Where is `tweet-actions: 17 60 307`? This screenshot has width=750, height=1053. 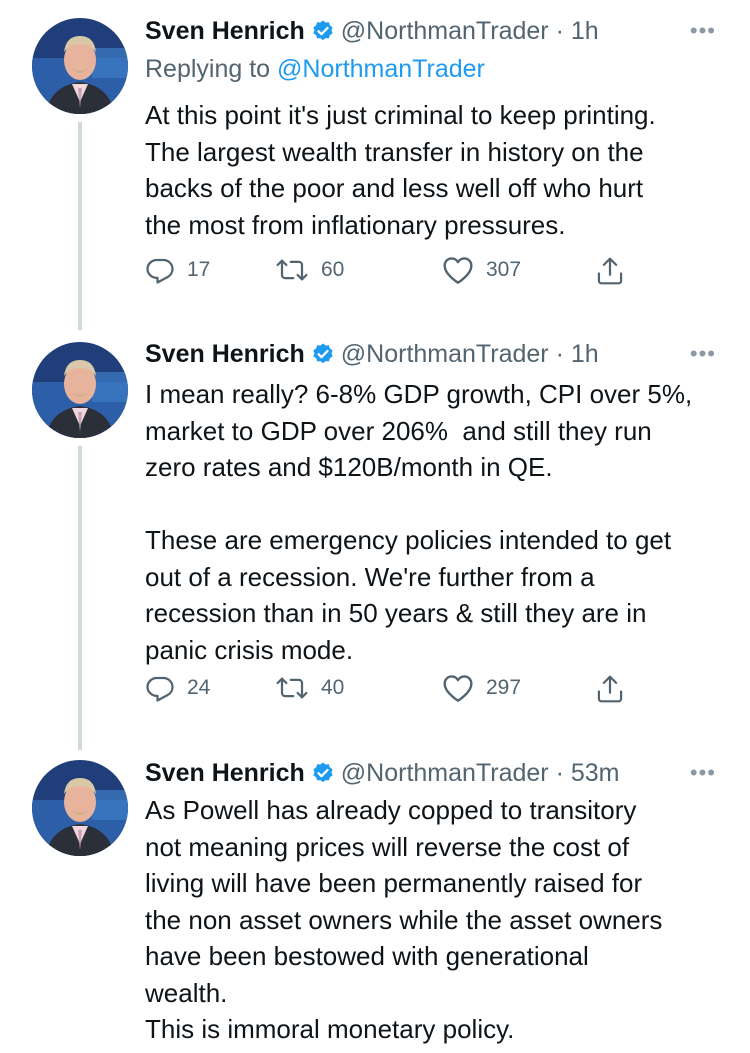
tweet-actions: 17 60 307 is located at coordinates (395, 272).